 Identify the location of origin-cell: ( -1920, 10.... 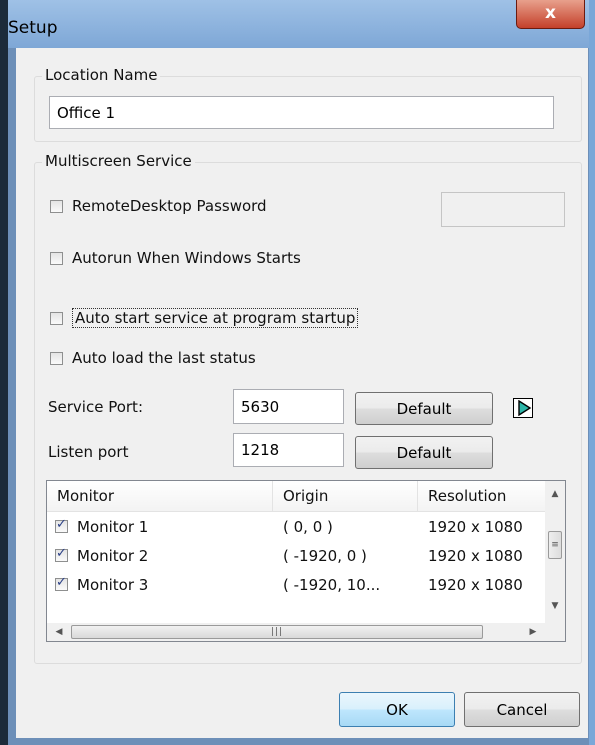
(332, 584).